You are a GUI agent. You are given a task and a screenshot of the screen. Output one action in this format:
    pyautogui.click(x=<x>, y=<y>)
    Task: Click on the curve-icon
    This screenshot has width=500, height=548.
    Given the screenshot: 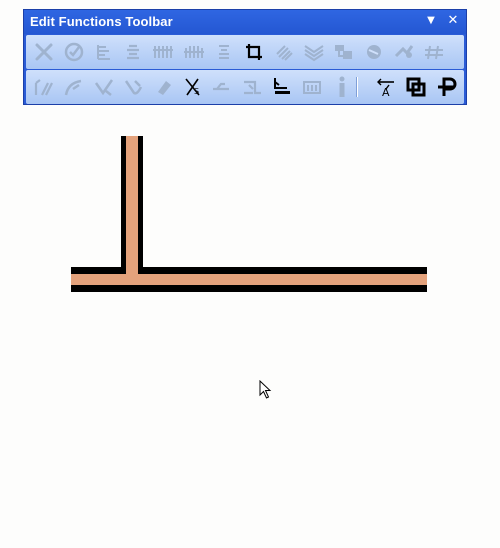 What is the action you would take?
    pyautogui.click(x=74, y=87)
    